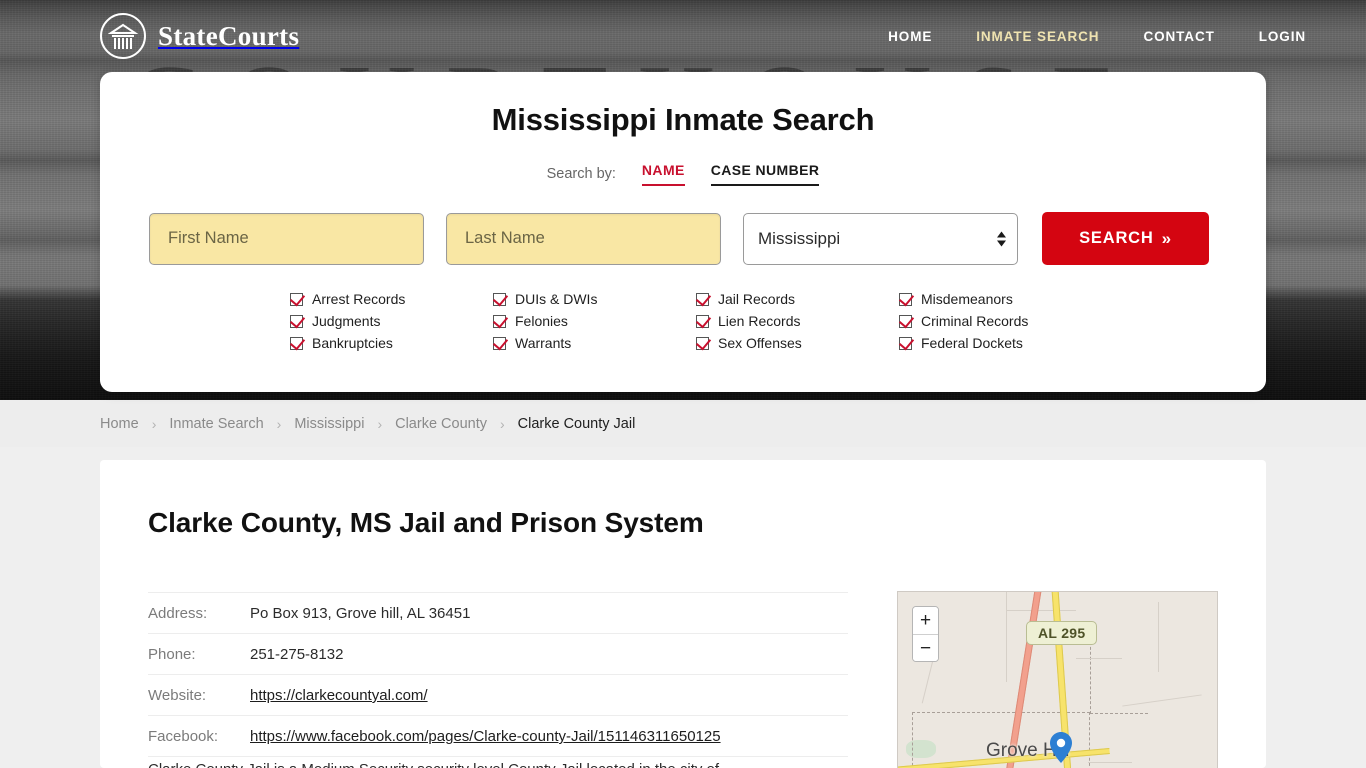 Image resolution: width=1366 pixels, height=768 pixels. I want to click on checkbox-label: Judgments, so click(346, 321).